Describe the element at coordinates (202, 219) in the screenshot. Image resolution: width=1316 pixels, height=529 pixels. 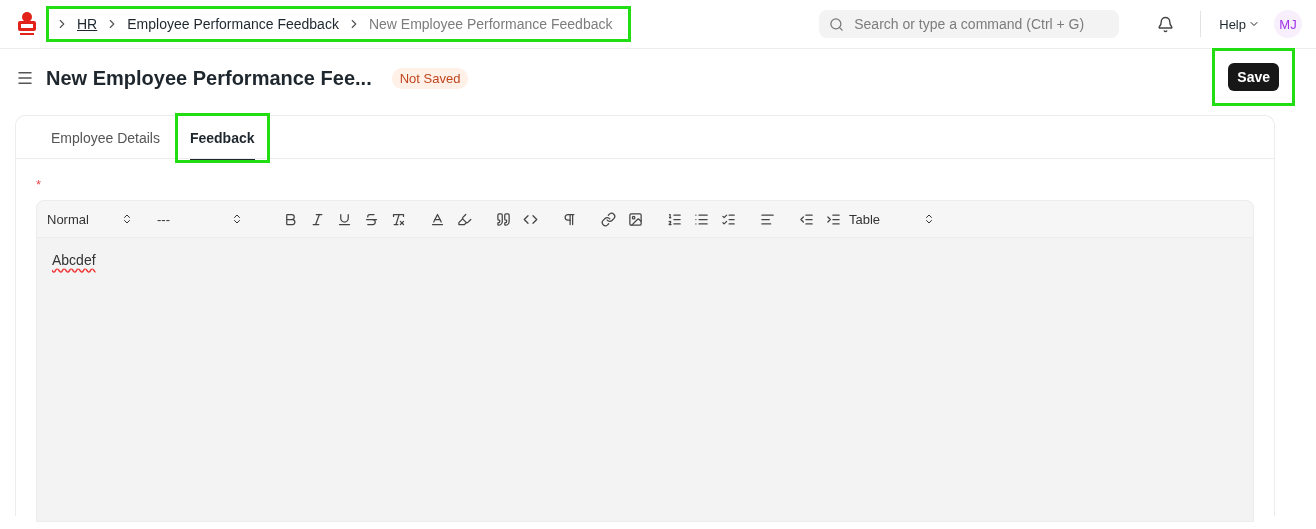
I see `format-dropdown: ---` at that location.